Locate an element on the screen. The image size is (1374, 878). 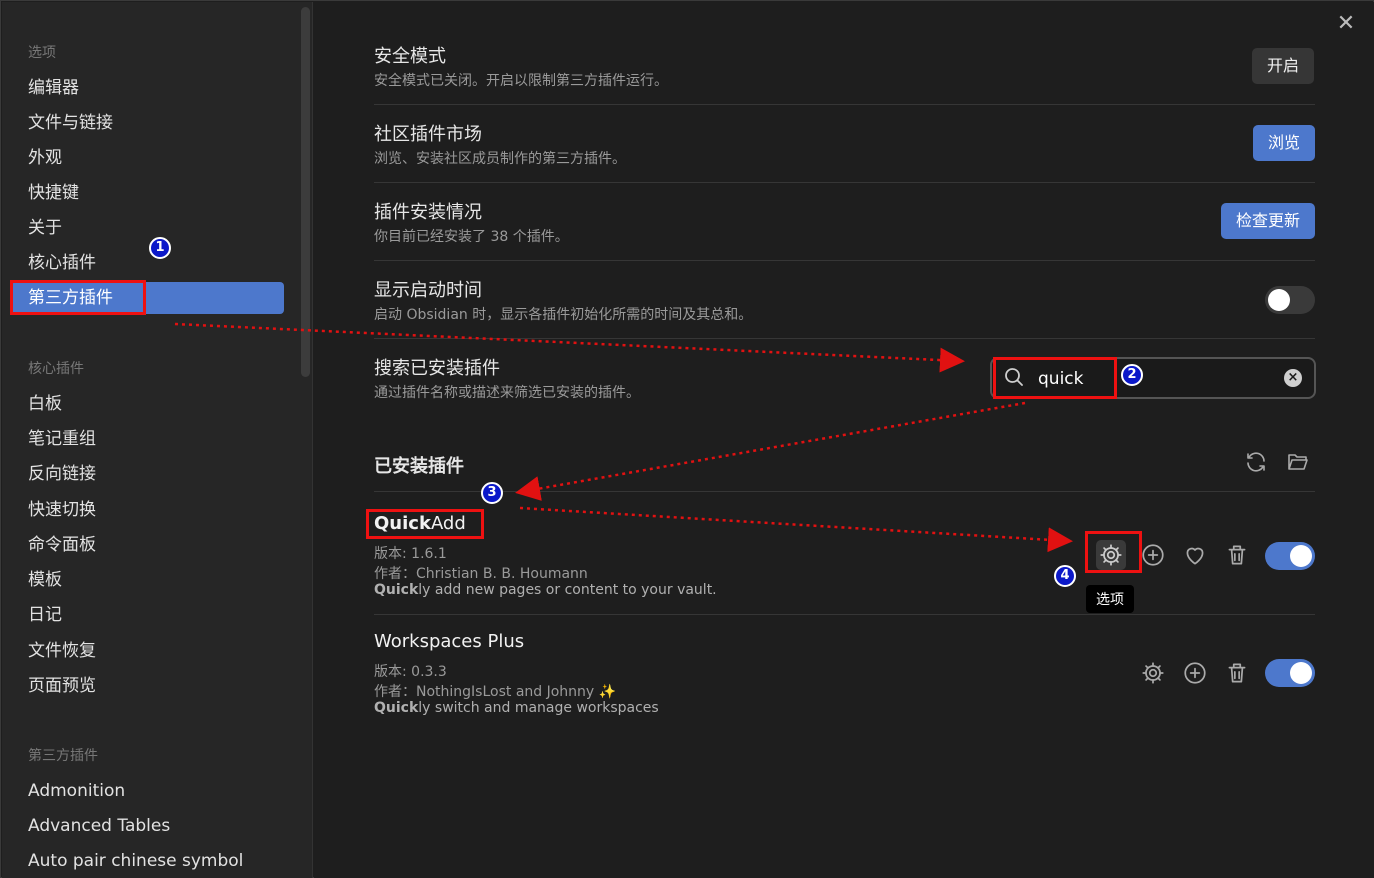
sidebar-scrollbar is located at coordinates (305, 192).